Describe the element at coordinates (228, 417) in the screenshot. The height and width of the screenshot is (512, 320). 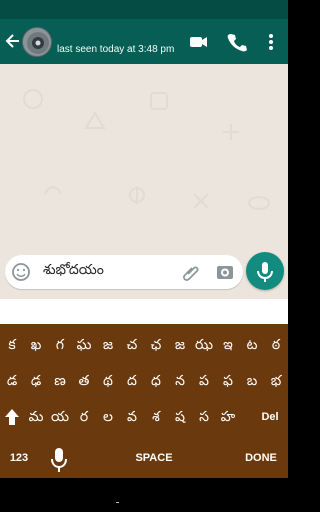
I see `keyboard-key: హ` at that location.